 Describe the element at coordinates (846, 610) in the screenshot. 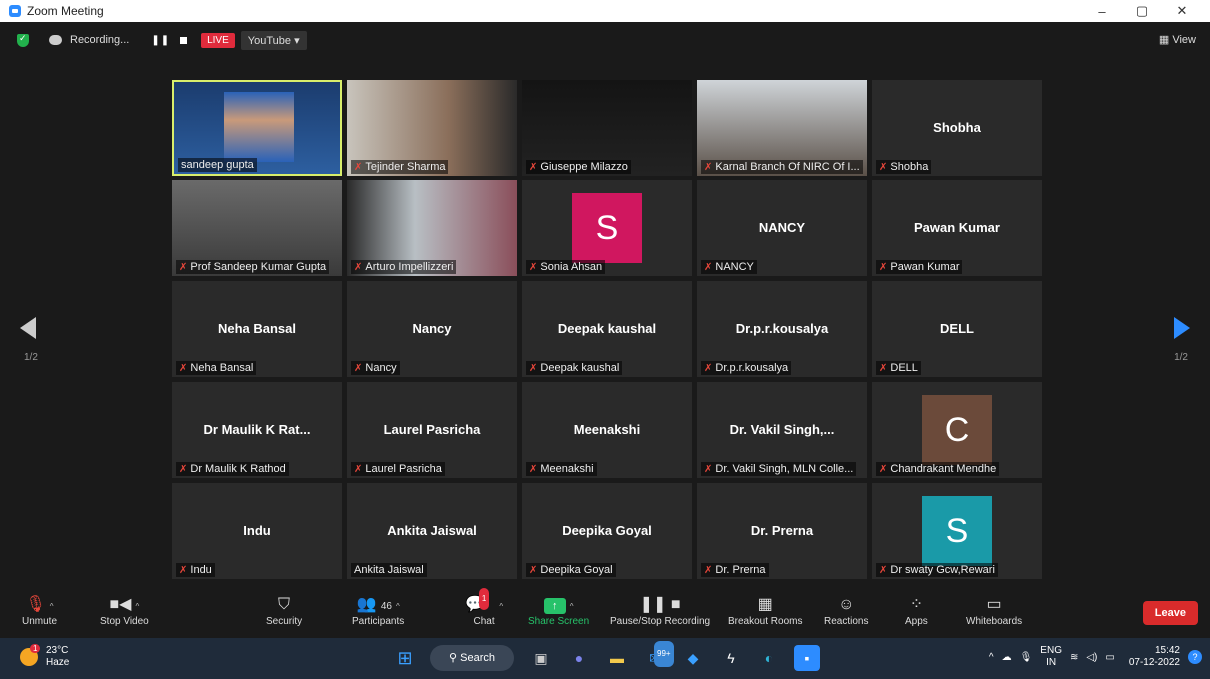

I see `reactions-button: ☺ Reactions` at that location.